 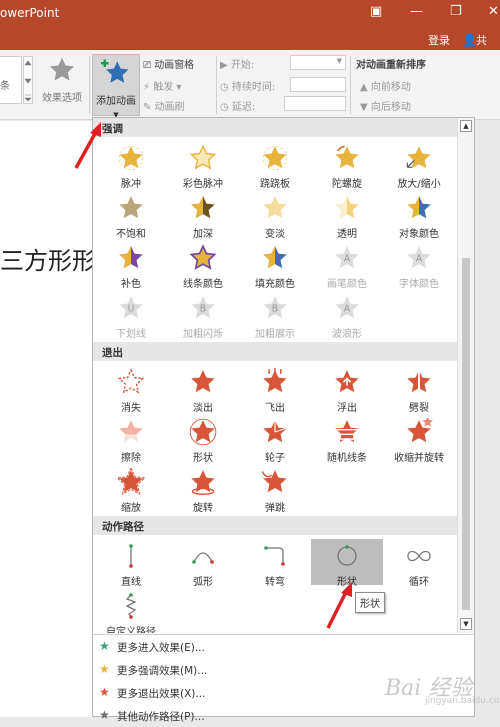 I want to click on close-icon: ✕, so click(x=493, y=11).